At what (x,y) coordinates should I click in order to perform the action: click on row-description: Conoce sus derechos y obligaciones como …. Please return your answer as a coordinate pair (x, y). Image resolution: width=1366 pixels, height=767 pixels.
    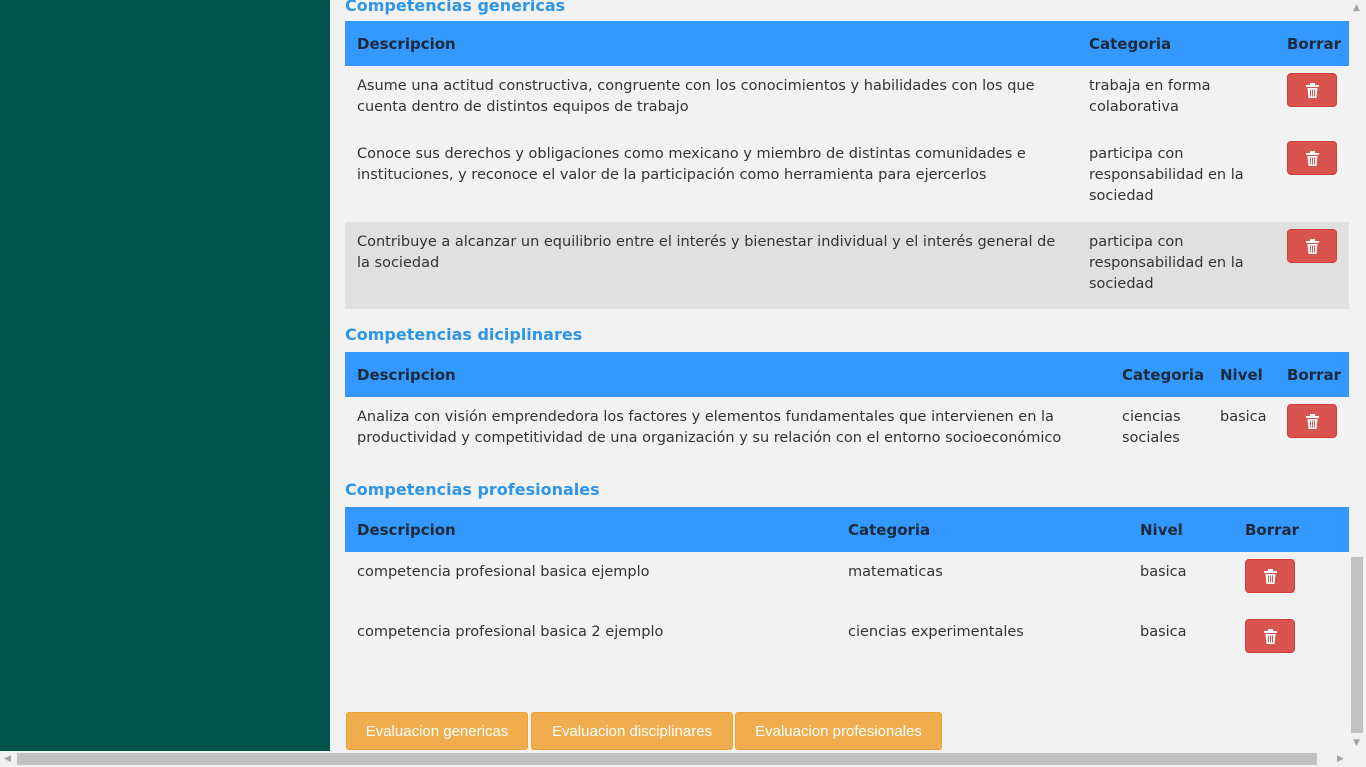
    Looking at the image, I should click on (691, 164).